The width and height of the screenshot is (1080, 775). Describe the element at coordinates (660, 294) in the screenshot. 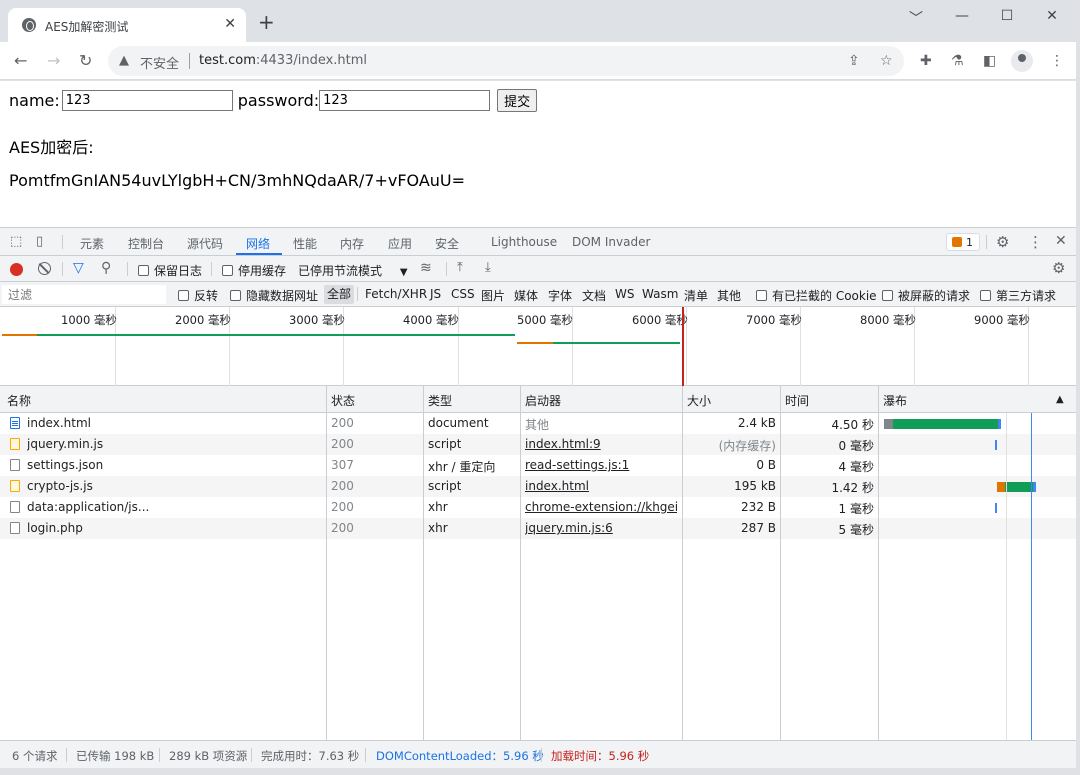

I see `type-filter-wasm: Wasm` at that location.